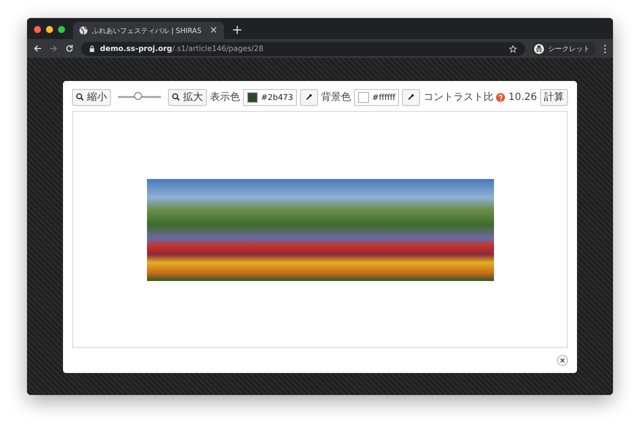 The image size is (640, 431). What do you see at coordinates (37, 48) in the screenshot?
I see `back-arrow-icon` at bounding box center [37, 48].